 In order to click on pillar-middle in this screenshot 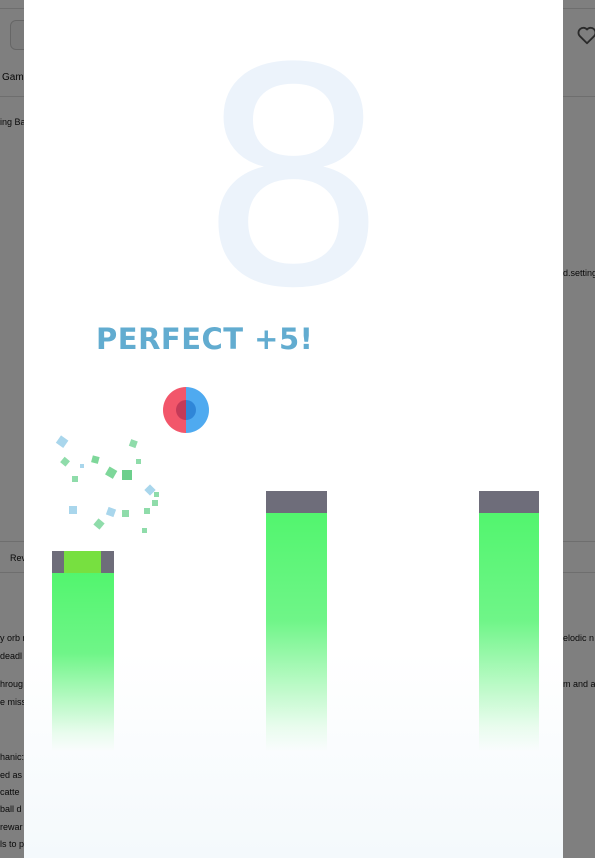, I will do `click(296, 621)`.